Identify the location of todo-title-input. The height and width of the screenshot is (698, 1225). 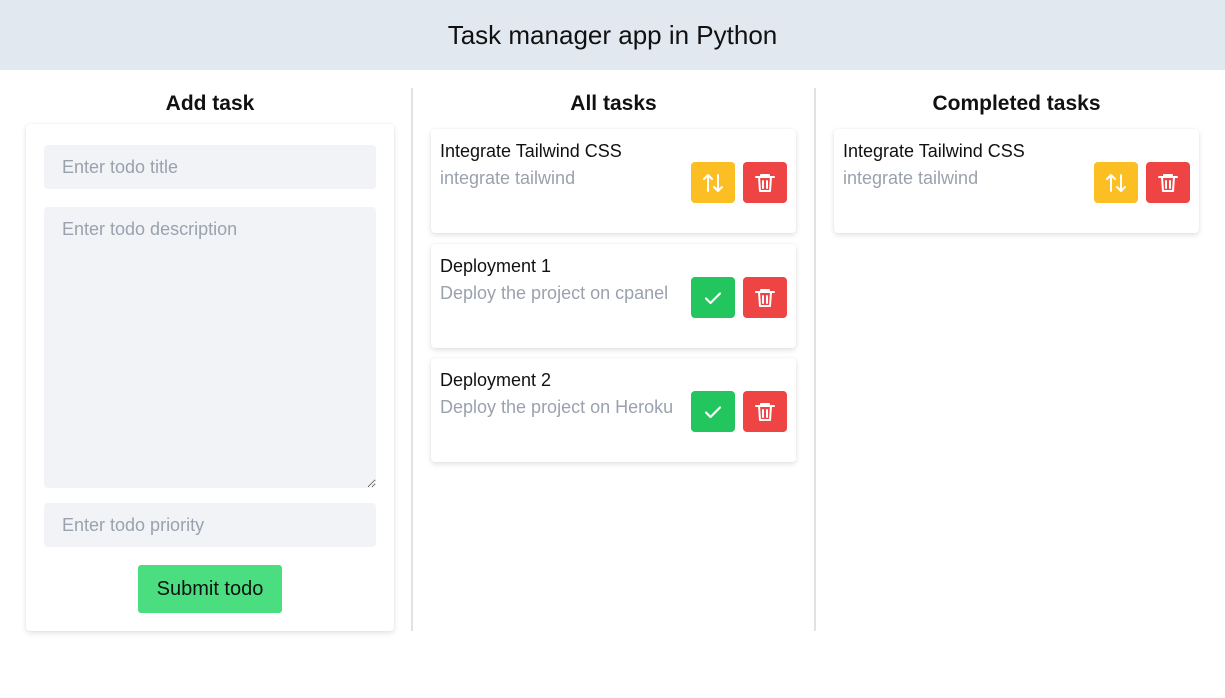
(210, 167).